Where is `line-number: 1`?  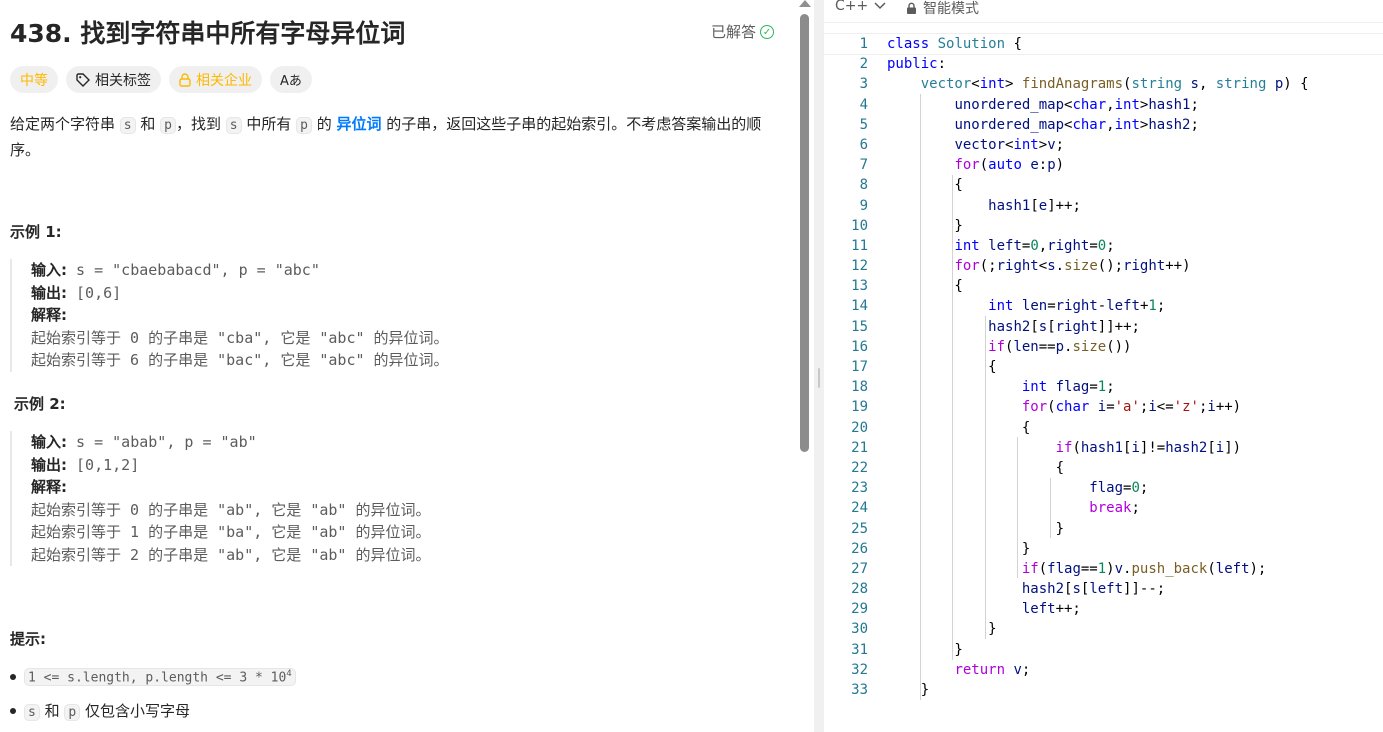
line-number: 1 is located at coordinates (863, 44).